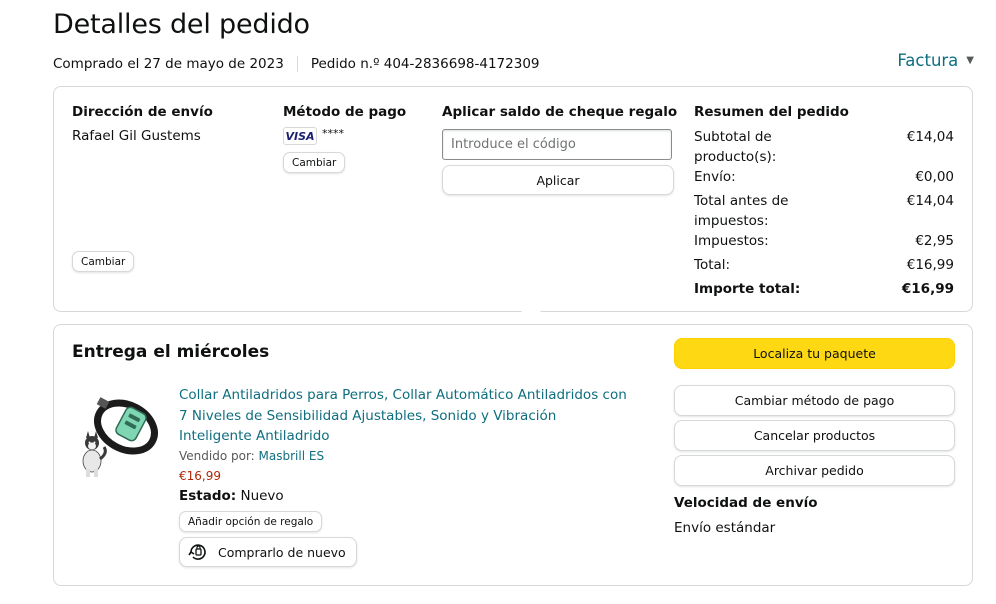  I want to click on product-status: Estado: Nuevo, so click(231, 496).